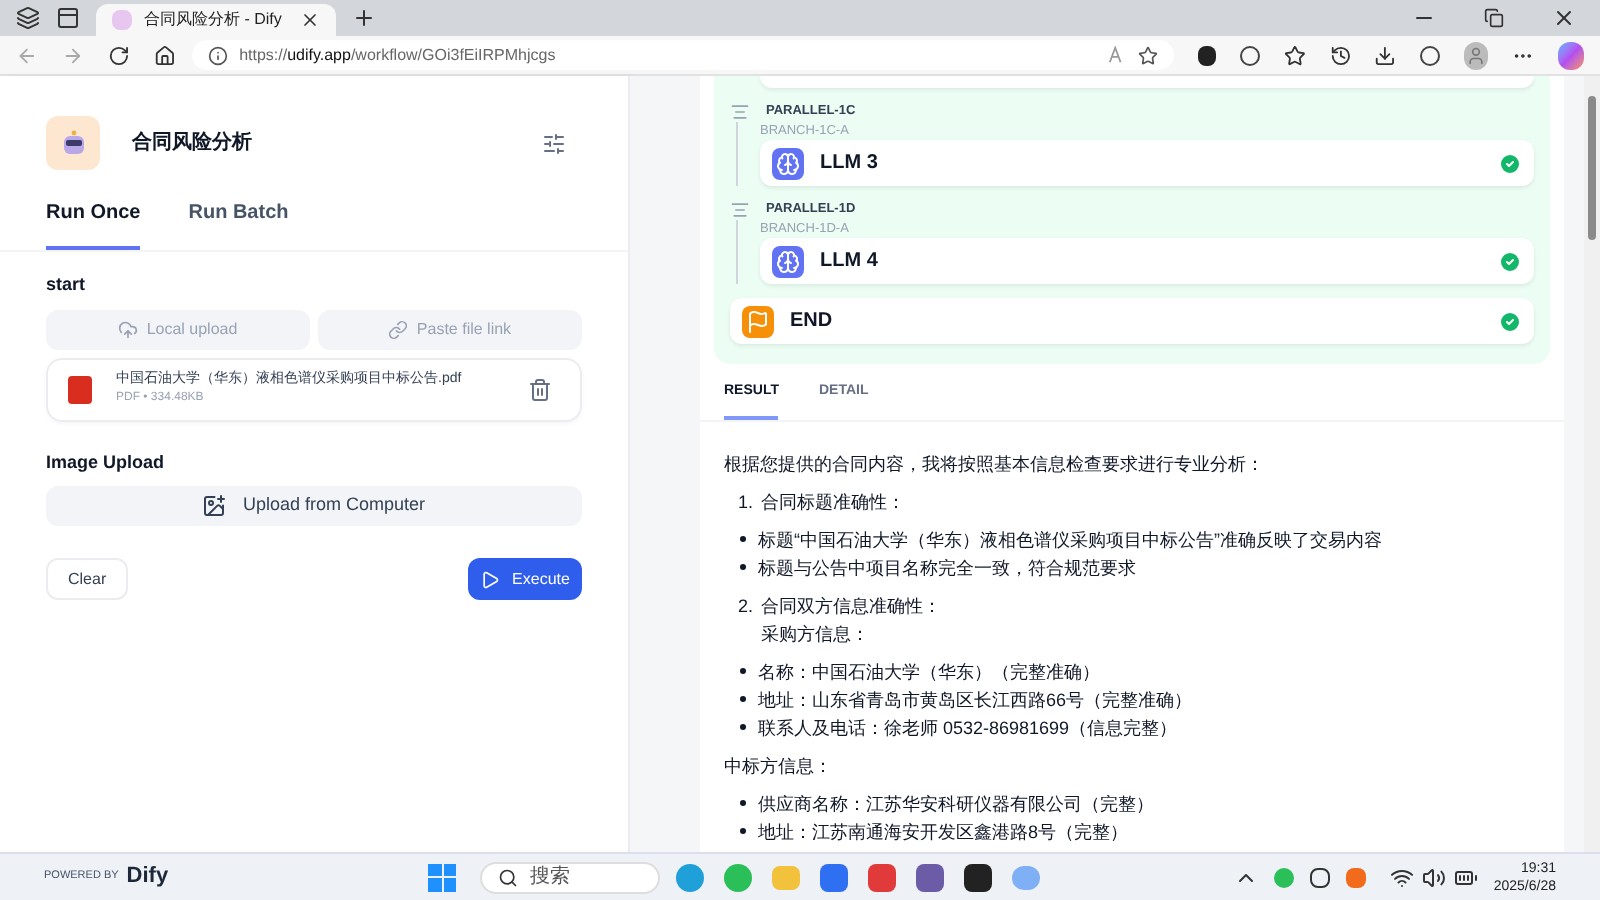 Image resolution: width=1600 pixels, height=900 pixels. I want to click on site-info-icon, so click(217, 55).